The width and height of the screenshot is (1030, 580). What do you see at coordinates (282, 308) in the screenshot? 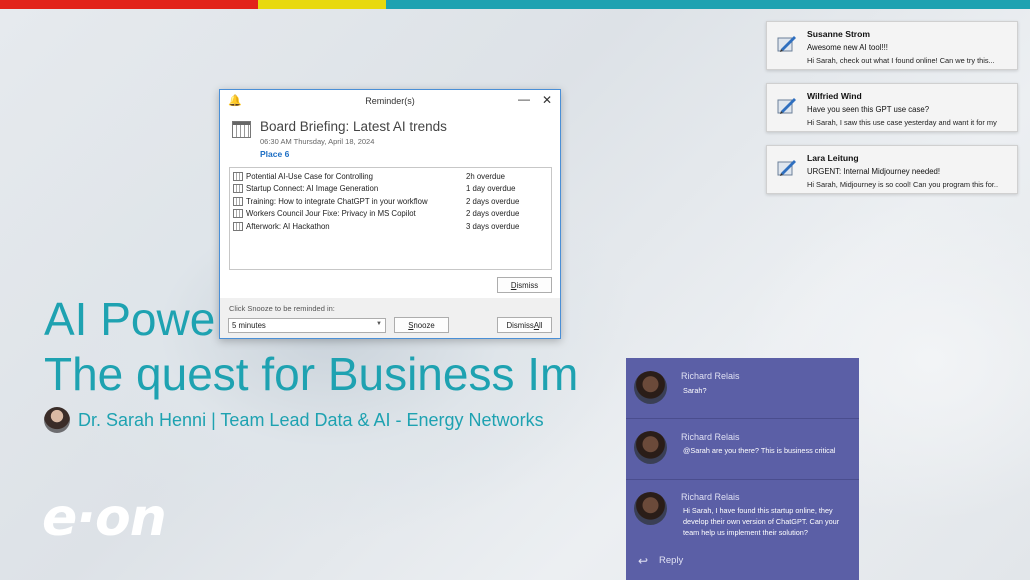
I see `snooze-prompt: Click Snooze to be reminded in:` at bounding box center [282, 308].